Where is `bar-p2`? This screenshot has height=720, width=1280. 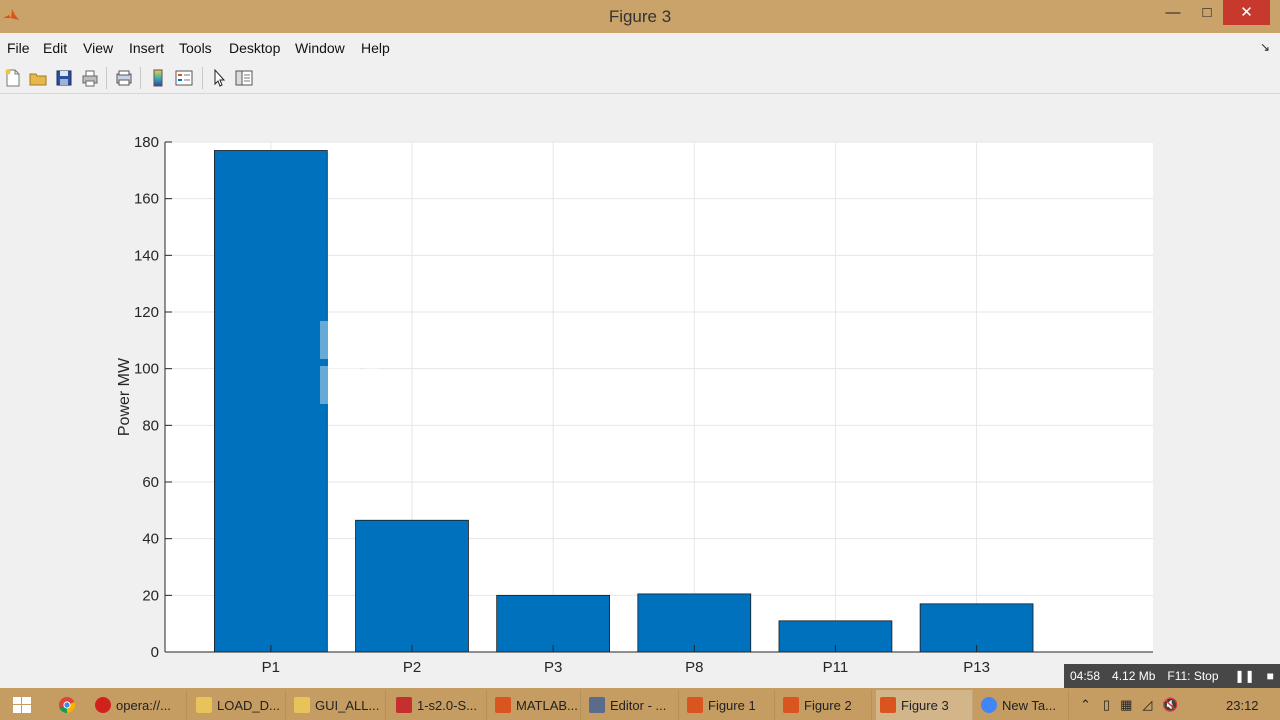 bar-p2 is located at coordinates (412, 586).